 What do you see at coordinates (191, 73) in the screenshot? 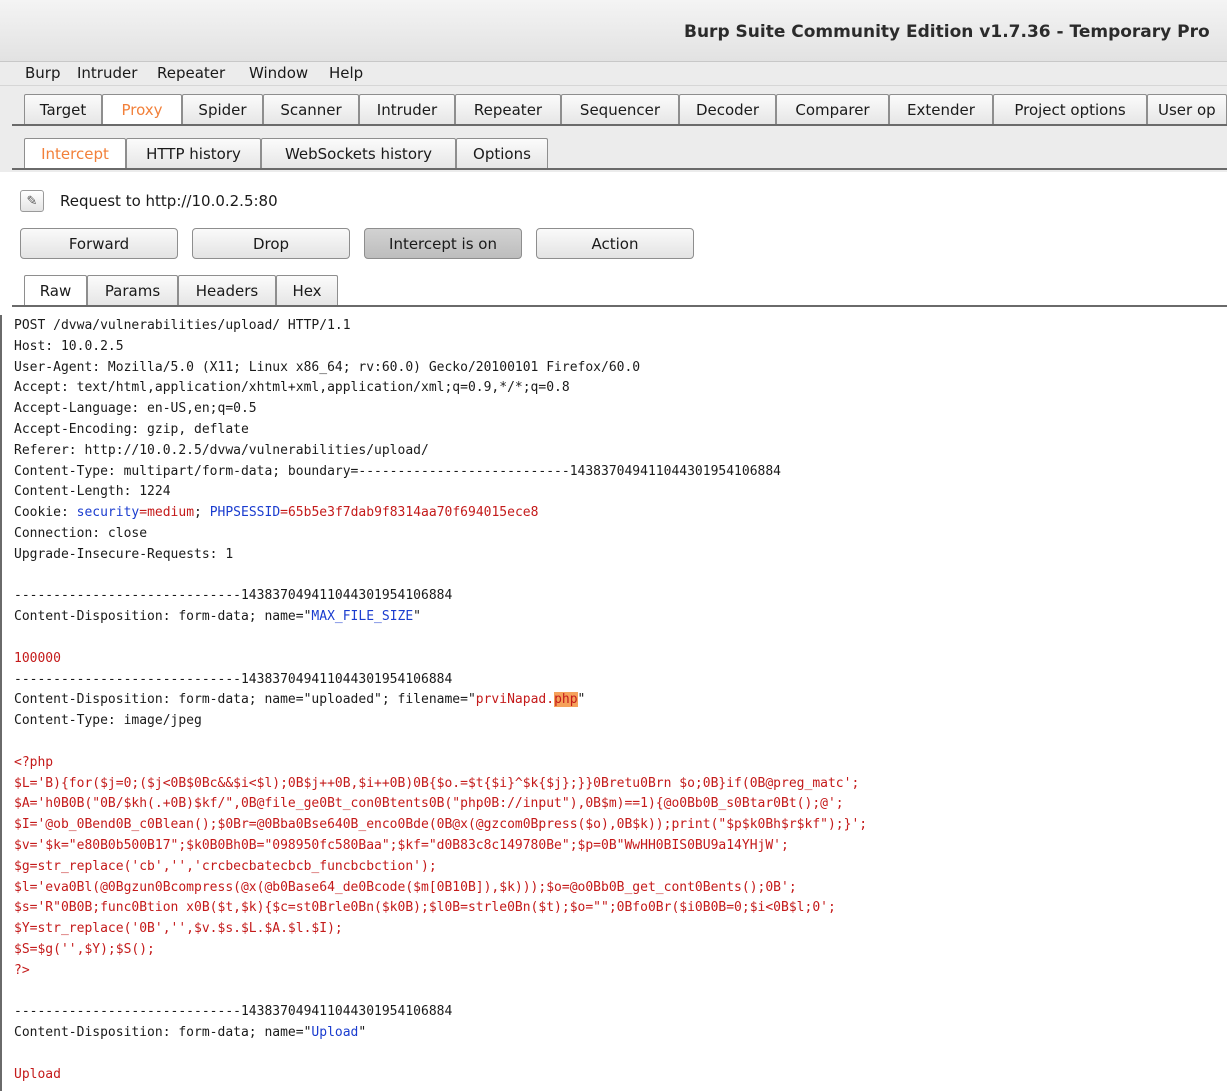
I see `menu-repeater: Repeater` at bounding box center [191, 73].